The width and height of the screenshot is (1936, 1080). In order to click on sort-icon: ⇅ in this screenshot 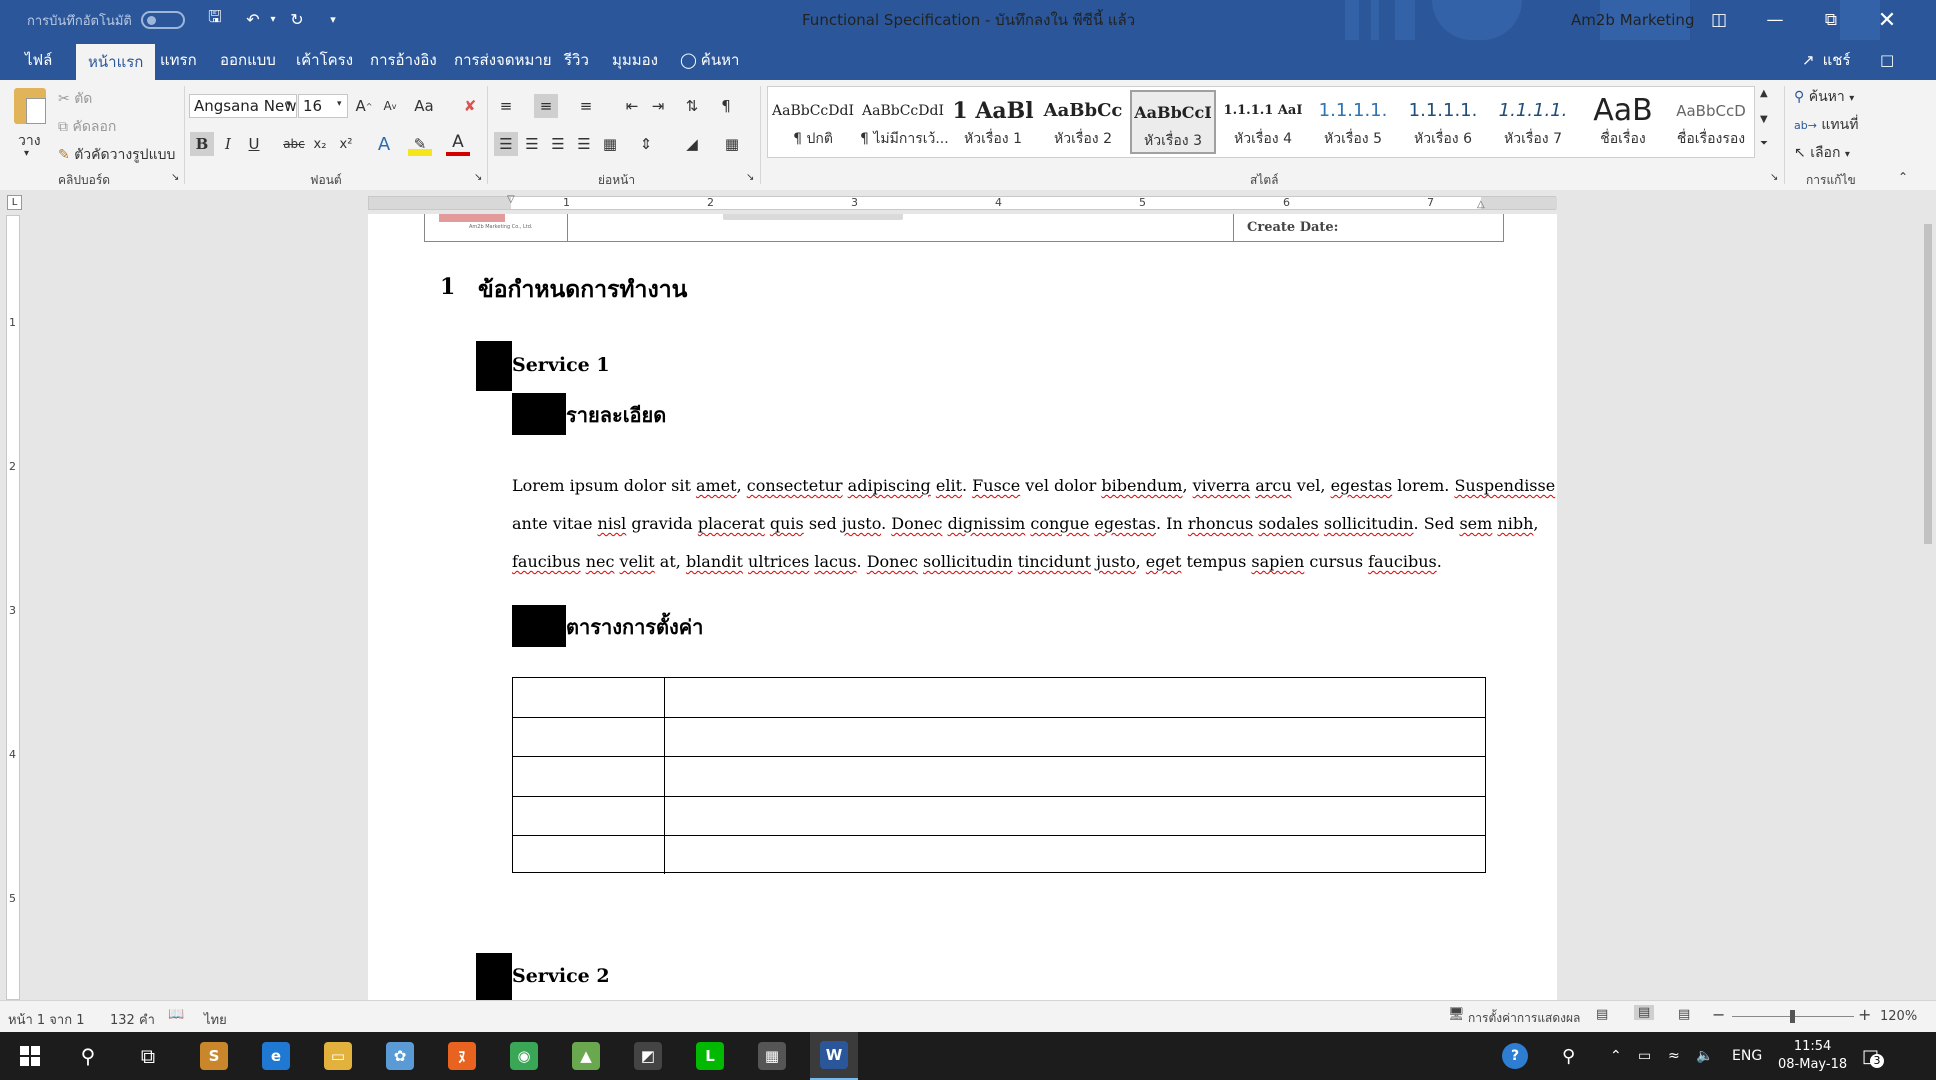, I will do `click(692, 106)`.